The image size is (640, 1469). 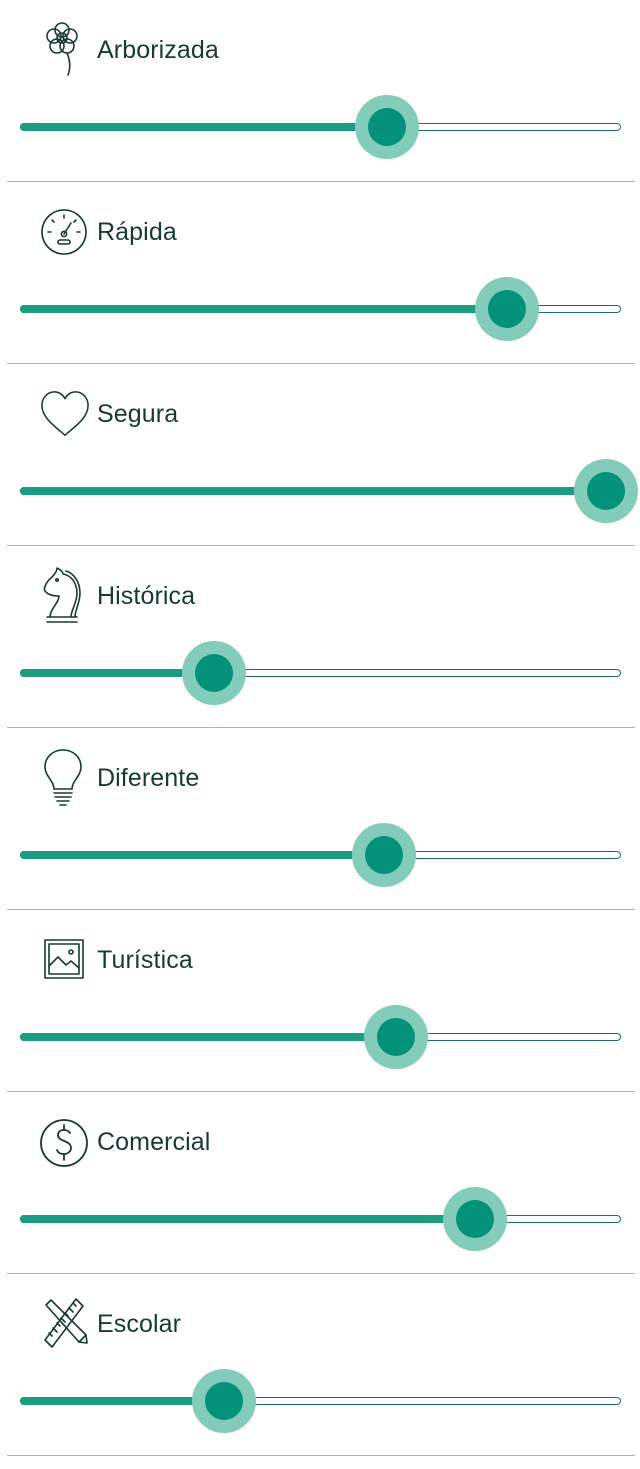 I want to click on slider-row-escolar: Escolar, so click(x=320, y=1365).